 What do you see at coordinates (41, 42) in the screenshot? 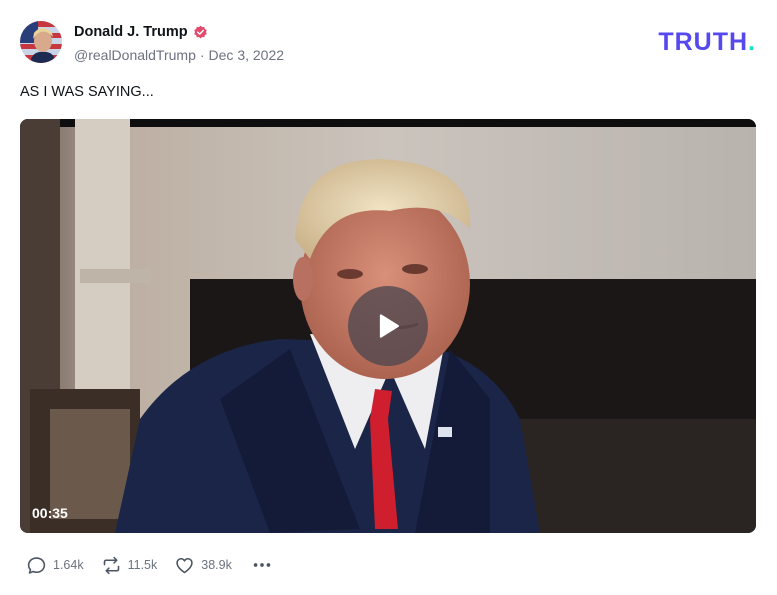
I see `avatar` at bounding box center [41, 42].